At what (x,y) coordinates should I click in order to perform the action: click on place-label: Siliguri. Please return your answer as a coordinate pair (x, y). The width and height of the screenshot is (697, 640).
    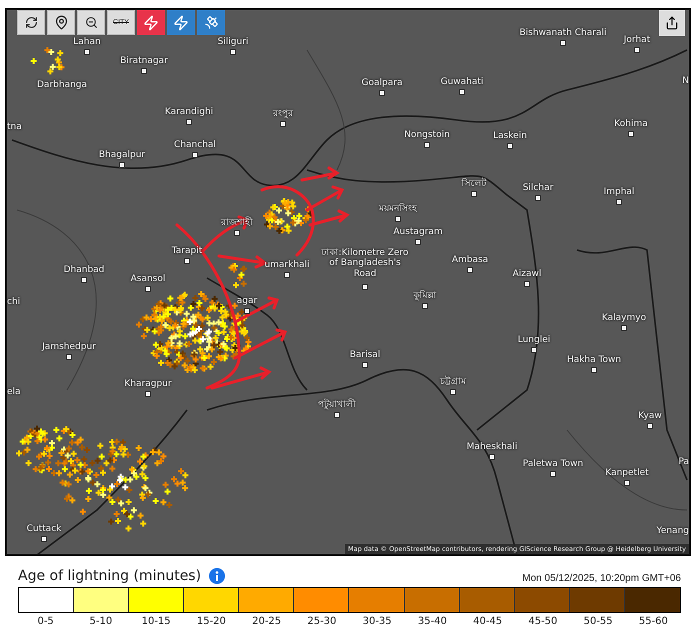
    Looking at the image, I should click on (233, 42).